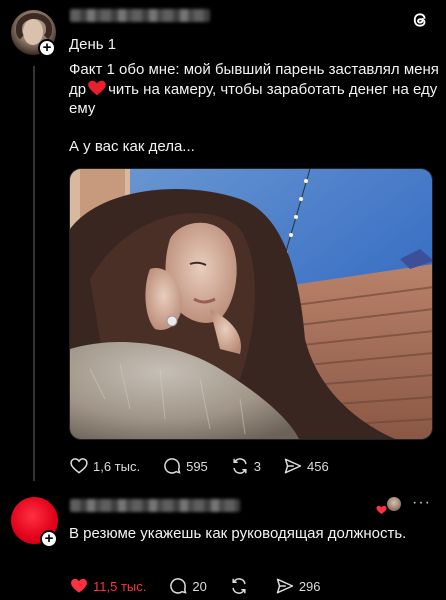  I want to click on author-name-blurred, so click(140, 15).